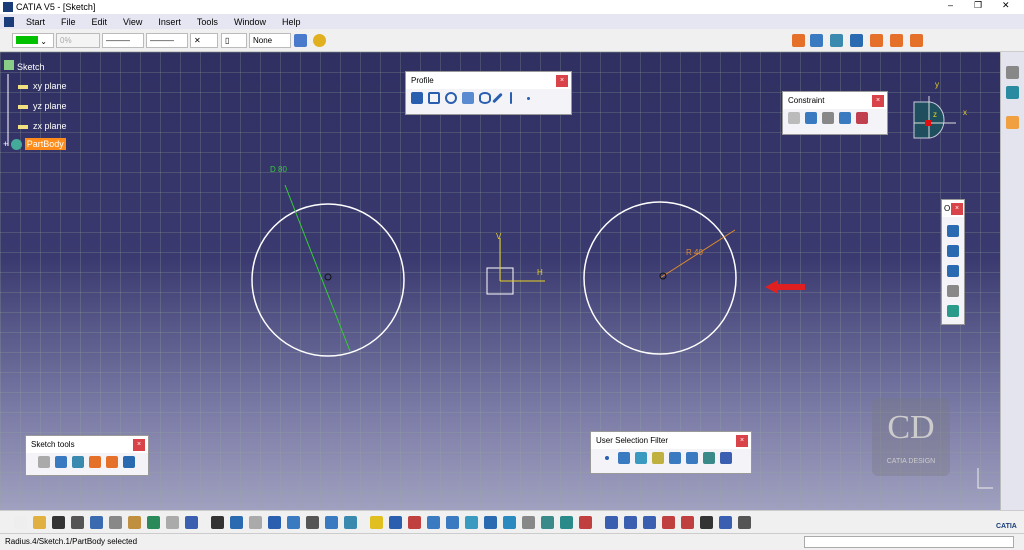 This screenshot has width=1024, height=550. What do you see at coordinates (953, 271) in the screenshot?
I see `trim-icon` at bounding box center [953, 271].